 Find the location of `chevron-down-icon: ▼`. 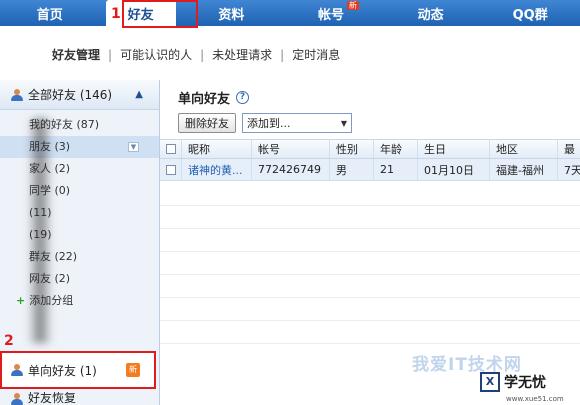

chevron-down-icon: ▼ is located at coordinates (343, 123).